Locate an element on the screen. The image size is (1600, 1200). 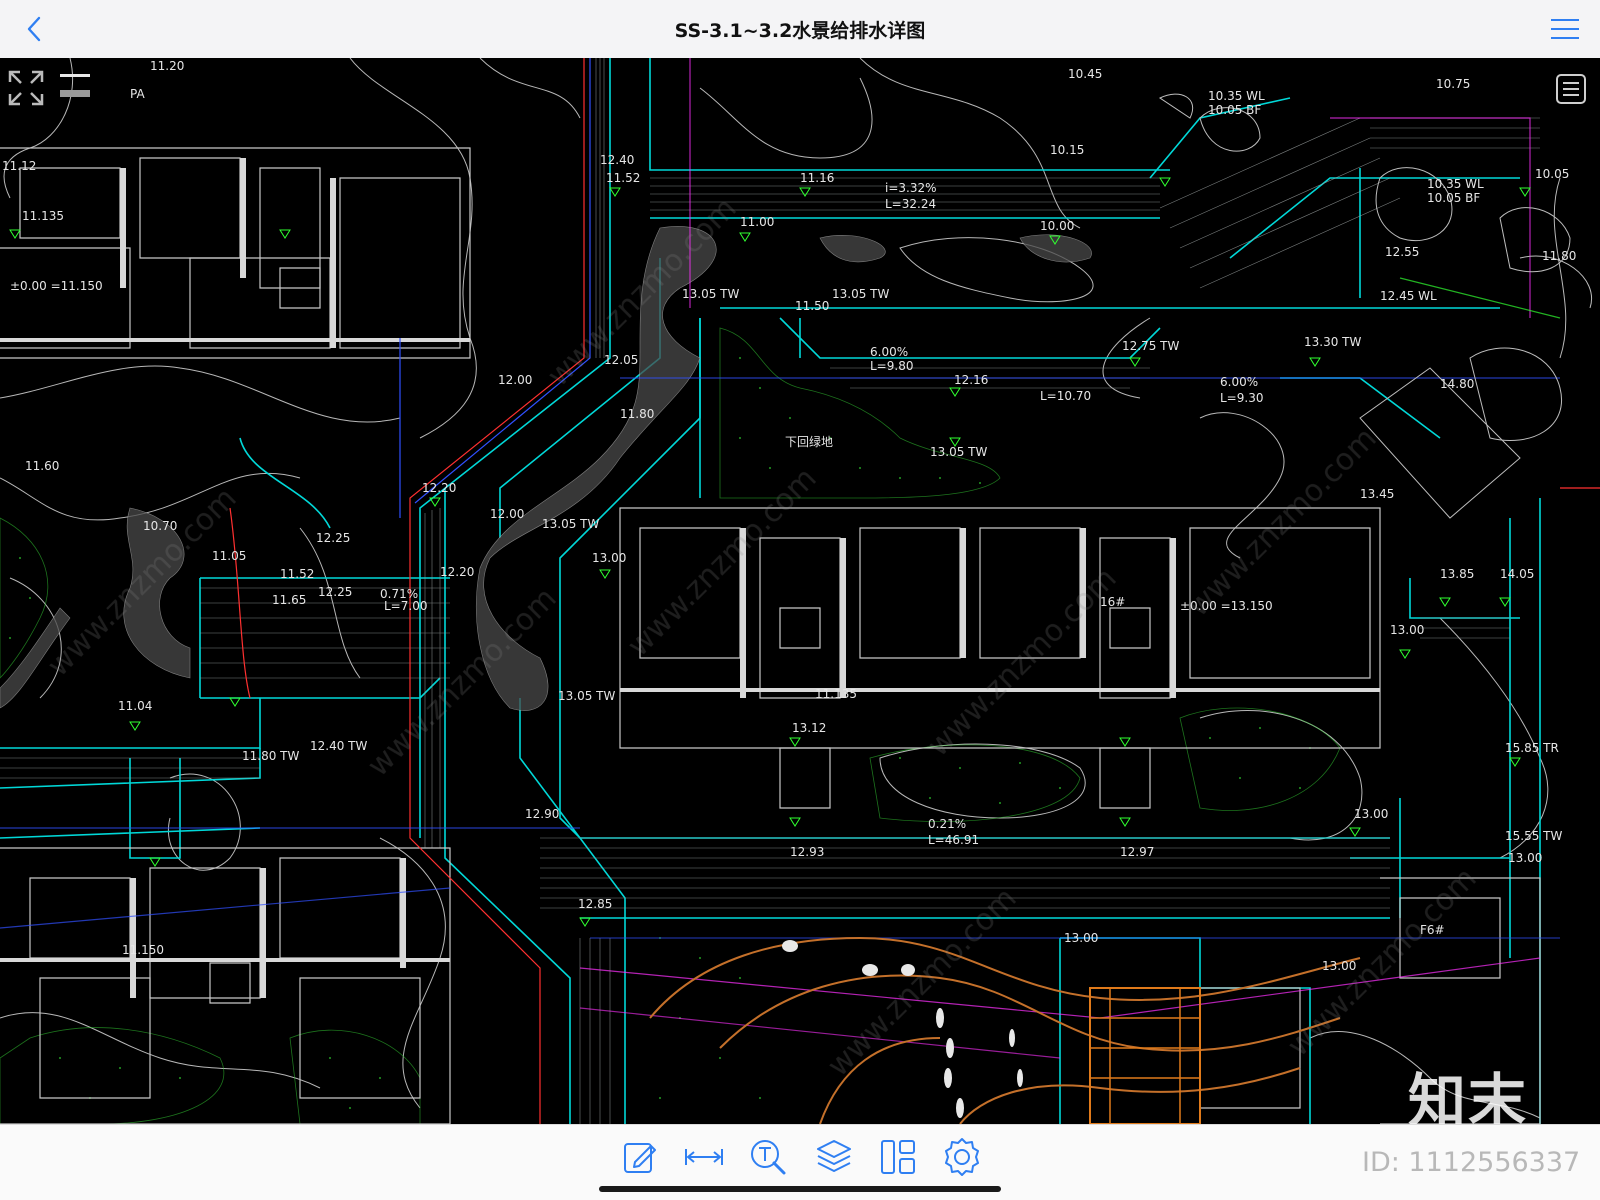
cad-label: 14.05 is located at coordinates (1517, 574).